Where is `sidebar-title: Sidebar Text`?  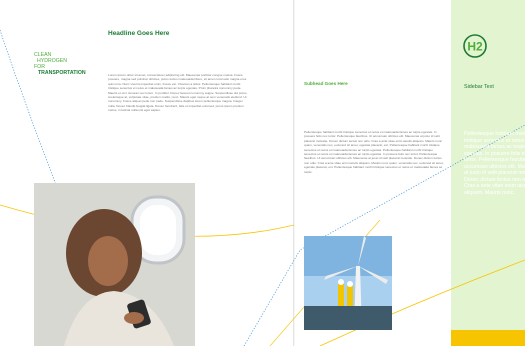 sidebar-title: Sidebar Text is located at coordinates (479, 87).